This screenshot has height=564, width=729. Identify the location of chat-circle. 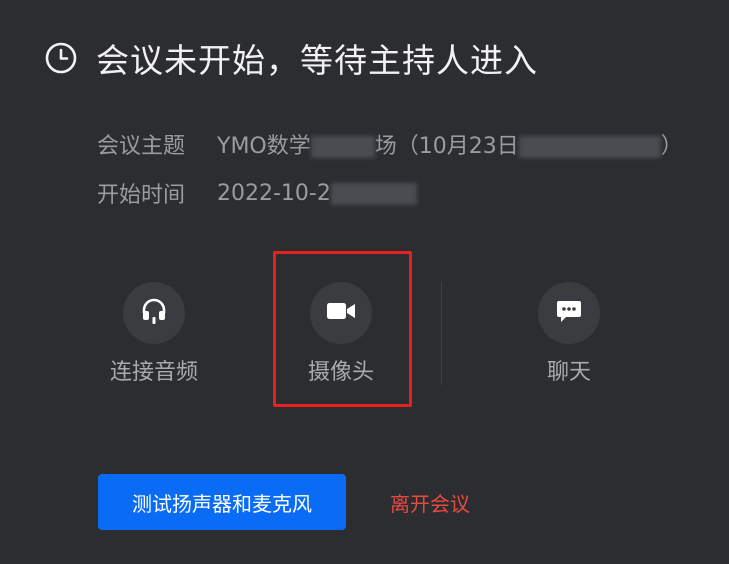
(569, 313).